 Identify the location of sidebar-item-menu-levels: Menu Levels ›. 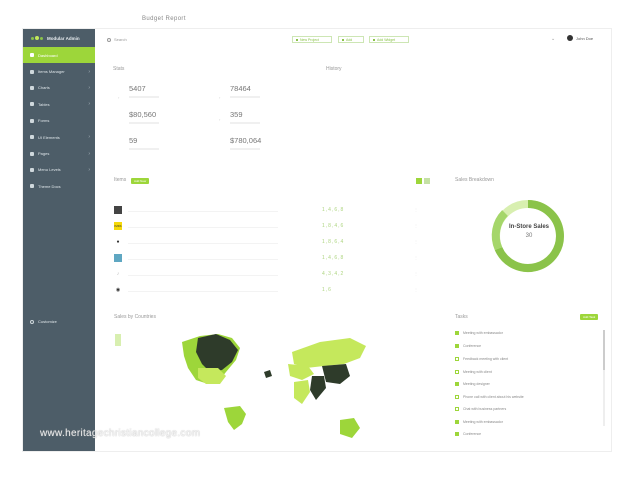
(59, 170).